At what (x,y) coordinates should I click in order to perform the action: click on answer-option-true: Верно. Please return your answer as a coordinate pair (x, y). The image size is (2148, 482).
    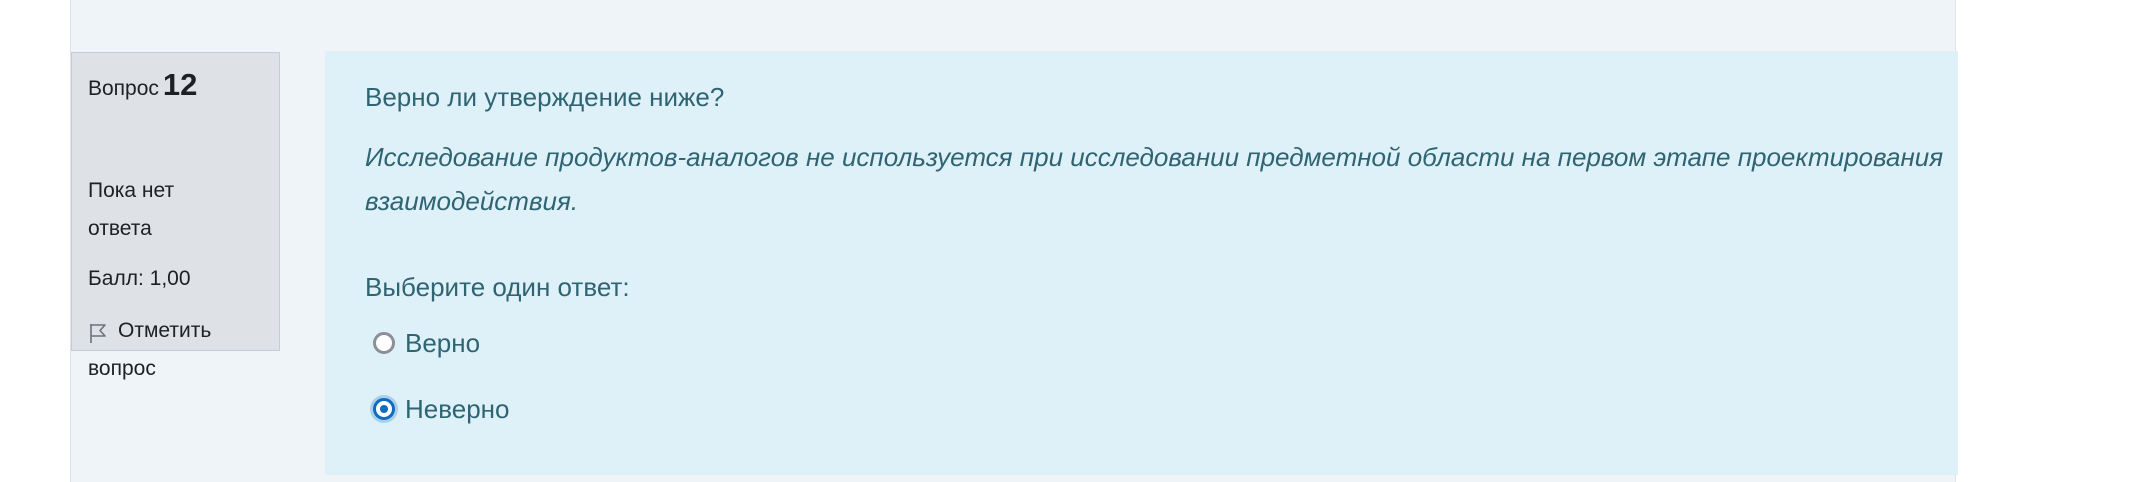
    Looking at the image, I should click on (426, 343).